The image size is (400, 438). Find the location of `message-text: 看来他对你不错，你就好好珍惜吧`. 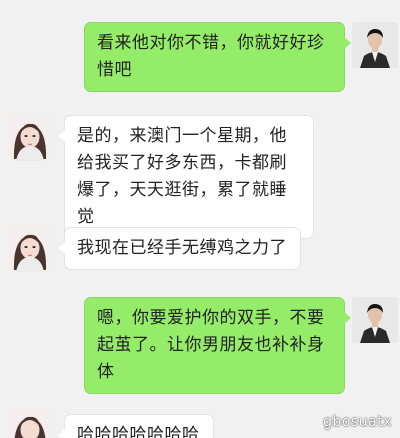

message-text: 看来他对你不错，你就好好珍惜吧 is located at coordinates (211, 56).